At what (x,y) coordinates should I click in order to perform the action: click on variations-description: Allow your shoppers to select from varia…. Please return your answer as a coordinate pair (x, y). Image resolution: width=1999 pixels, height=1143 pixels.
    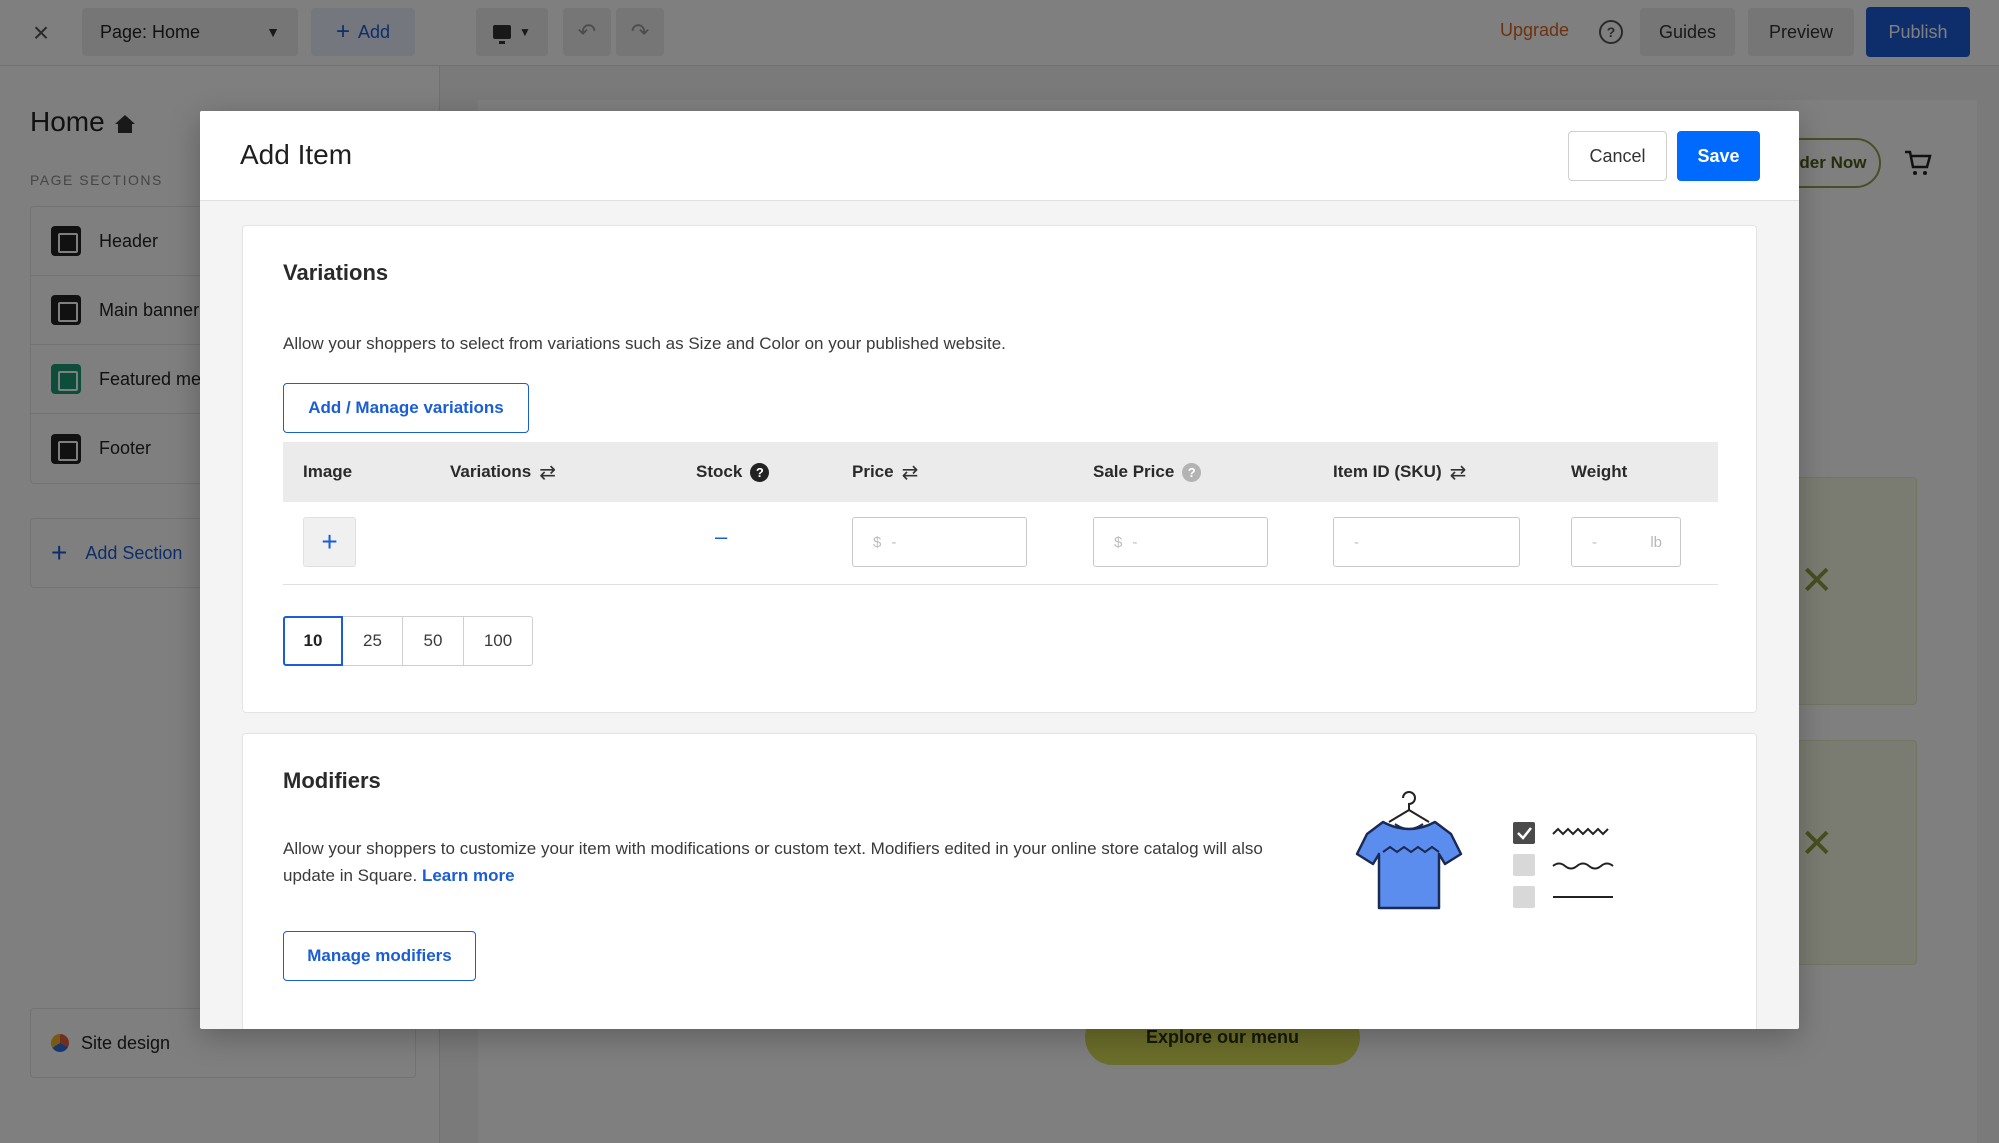
    Looking at the image, I should click on (644, 343).